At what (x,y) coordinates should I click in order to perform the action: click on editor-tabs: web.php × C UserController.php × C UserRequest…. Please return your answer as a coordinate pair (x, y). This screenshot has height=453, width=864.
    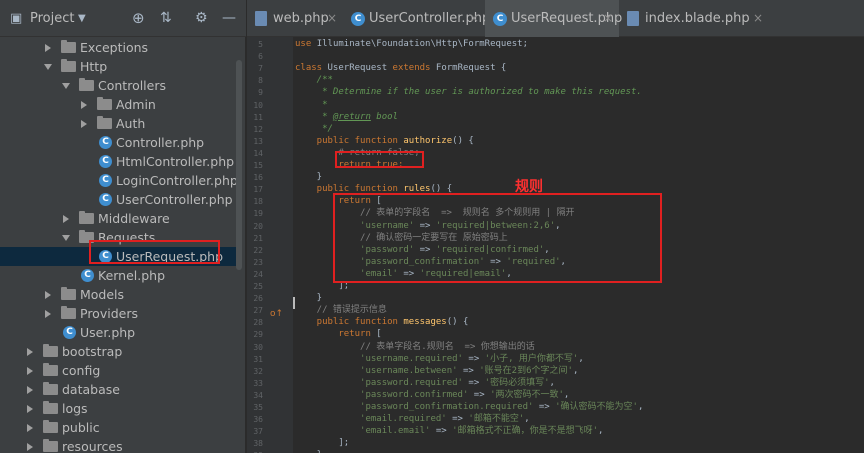
    Looking at the image, I should click on (555, 18).